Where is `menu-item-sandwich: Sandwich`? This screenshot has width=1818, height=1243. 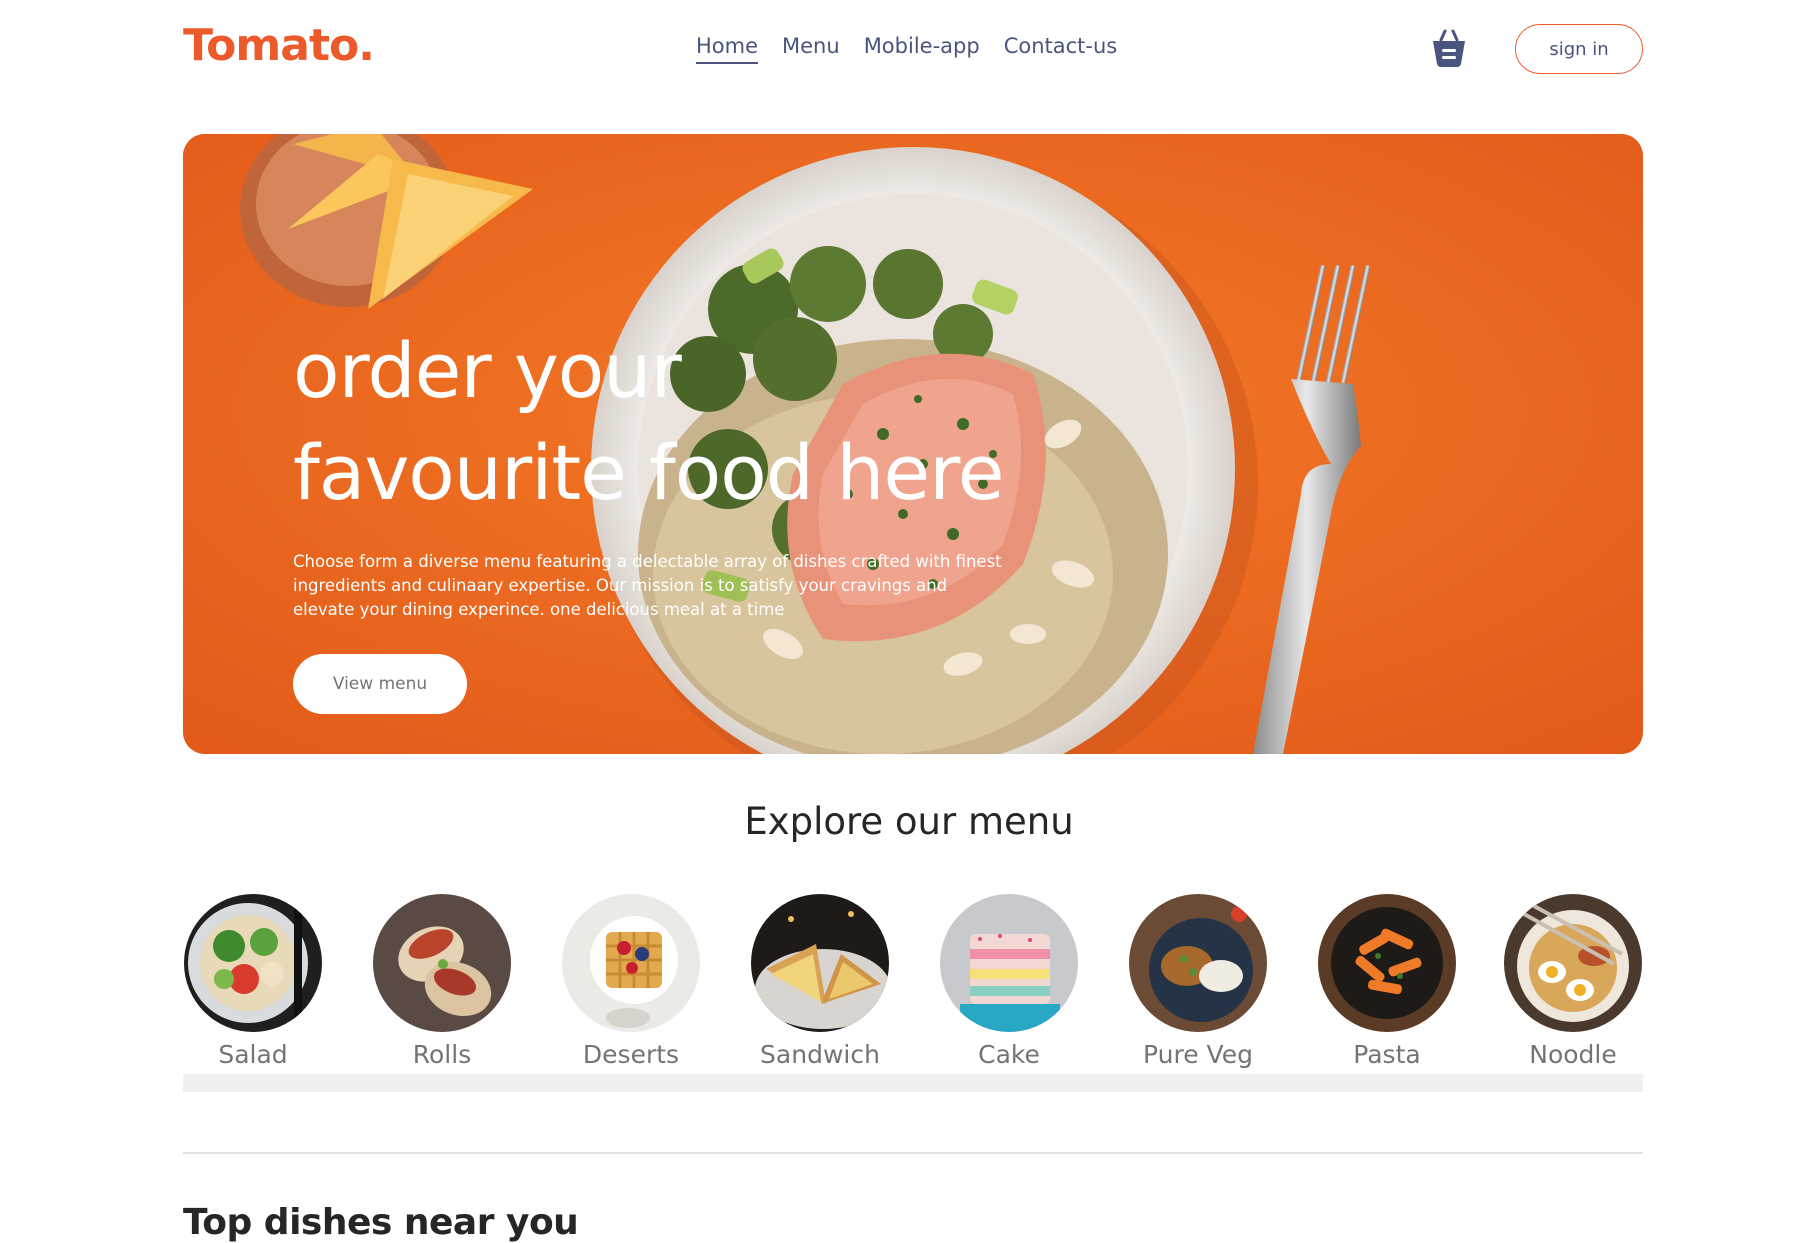
menu-item-sandwich: Sandwich is located at coordinates (820, 981).